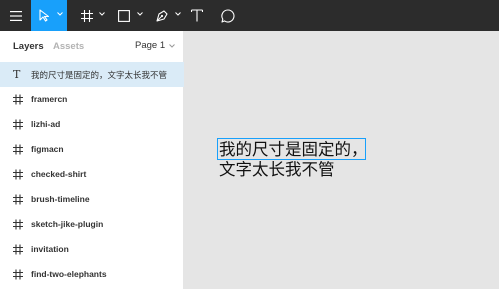  I want to click on layer-row: T 我的尺寸是固定的，文字太长我不管, so click(92, 74).